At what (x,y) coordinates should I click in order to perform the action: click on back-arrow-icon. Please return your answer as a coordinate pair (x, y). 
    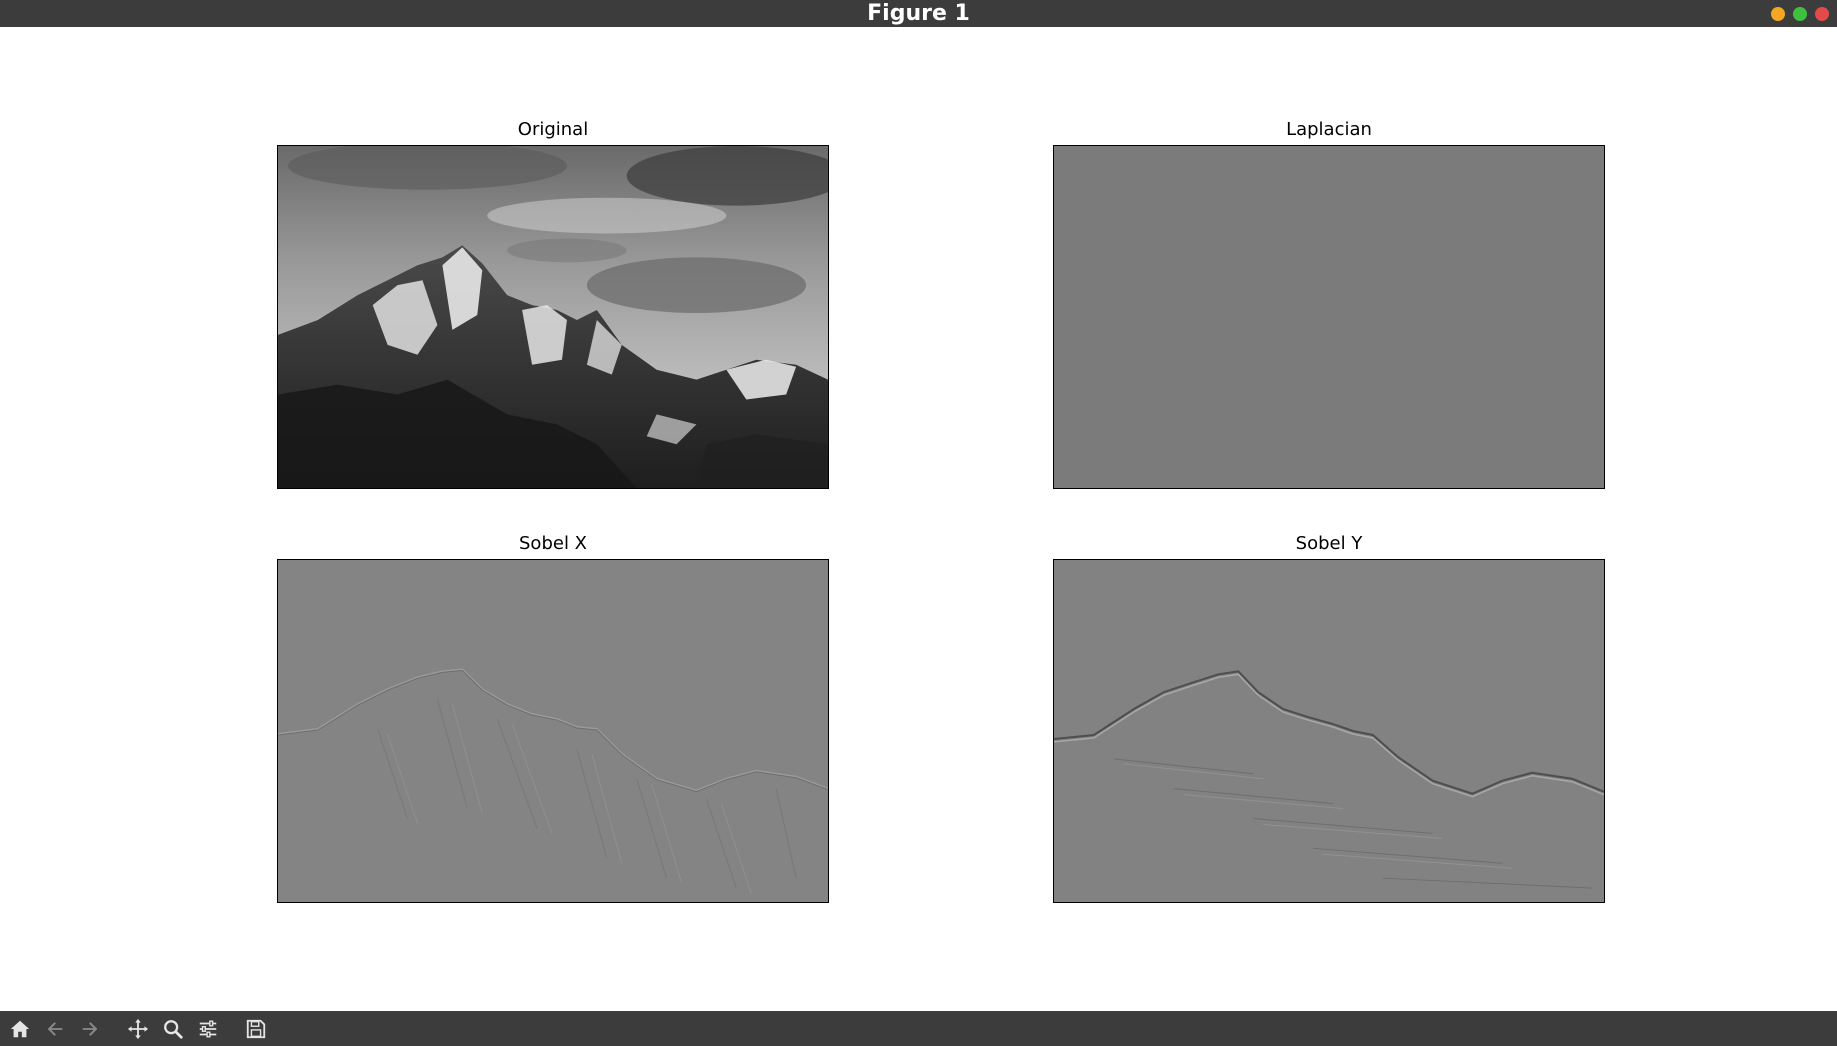
    Looking at the image, I should click on (55, 1029).